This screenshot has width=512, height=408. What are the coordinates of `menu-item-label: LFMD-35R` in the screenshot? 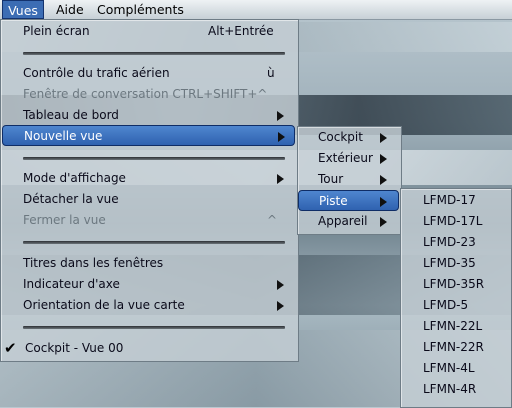 It's located at (454, 284).